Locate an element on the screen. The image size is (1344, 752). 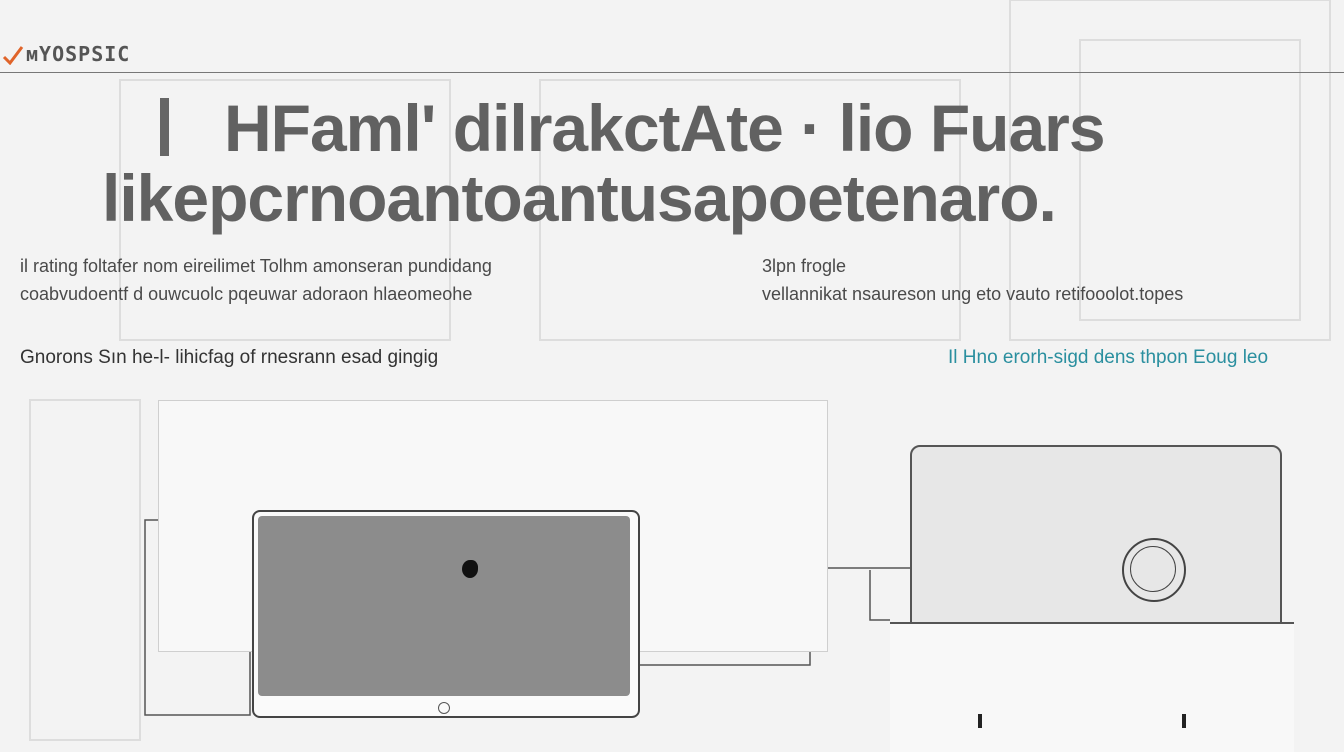
subheading-right: Il Hno erorh‑sigd dens thpon Eoug leo is located at coordinates (1108, 358).